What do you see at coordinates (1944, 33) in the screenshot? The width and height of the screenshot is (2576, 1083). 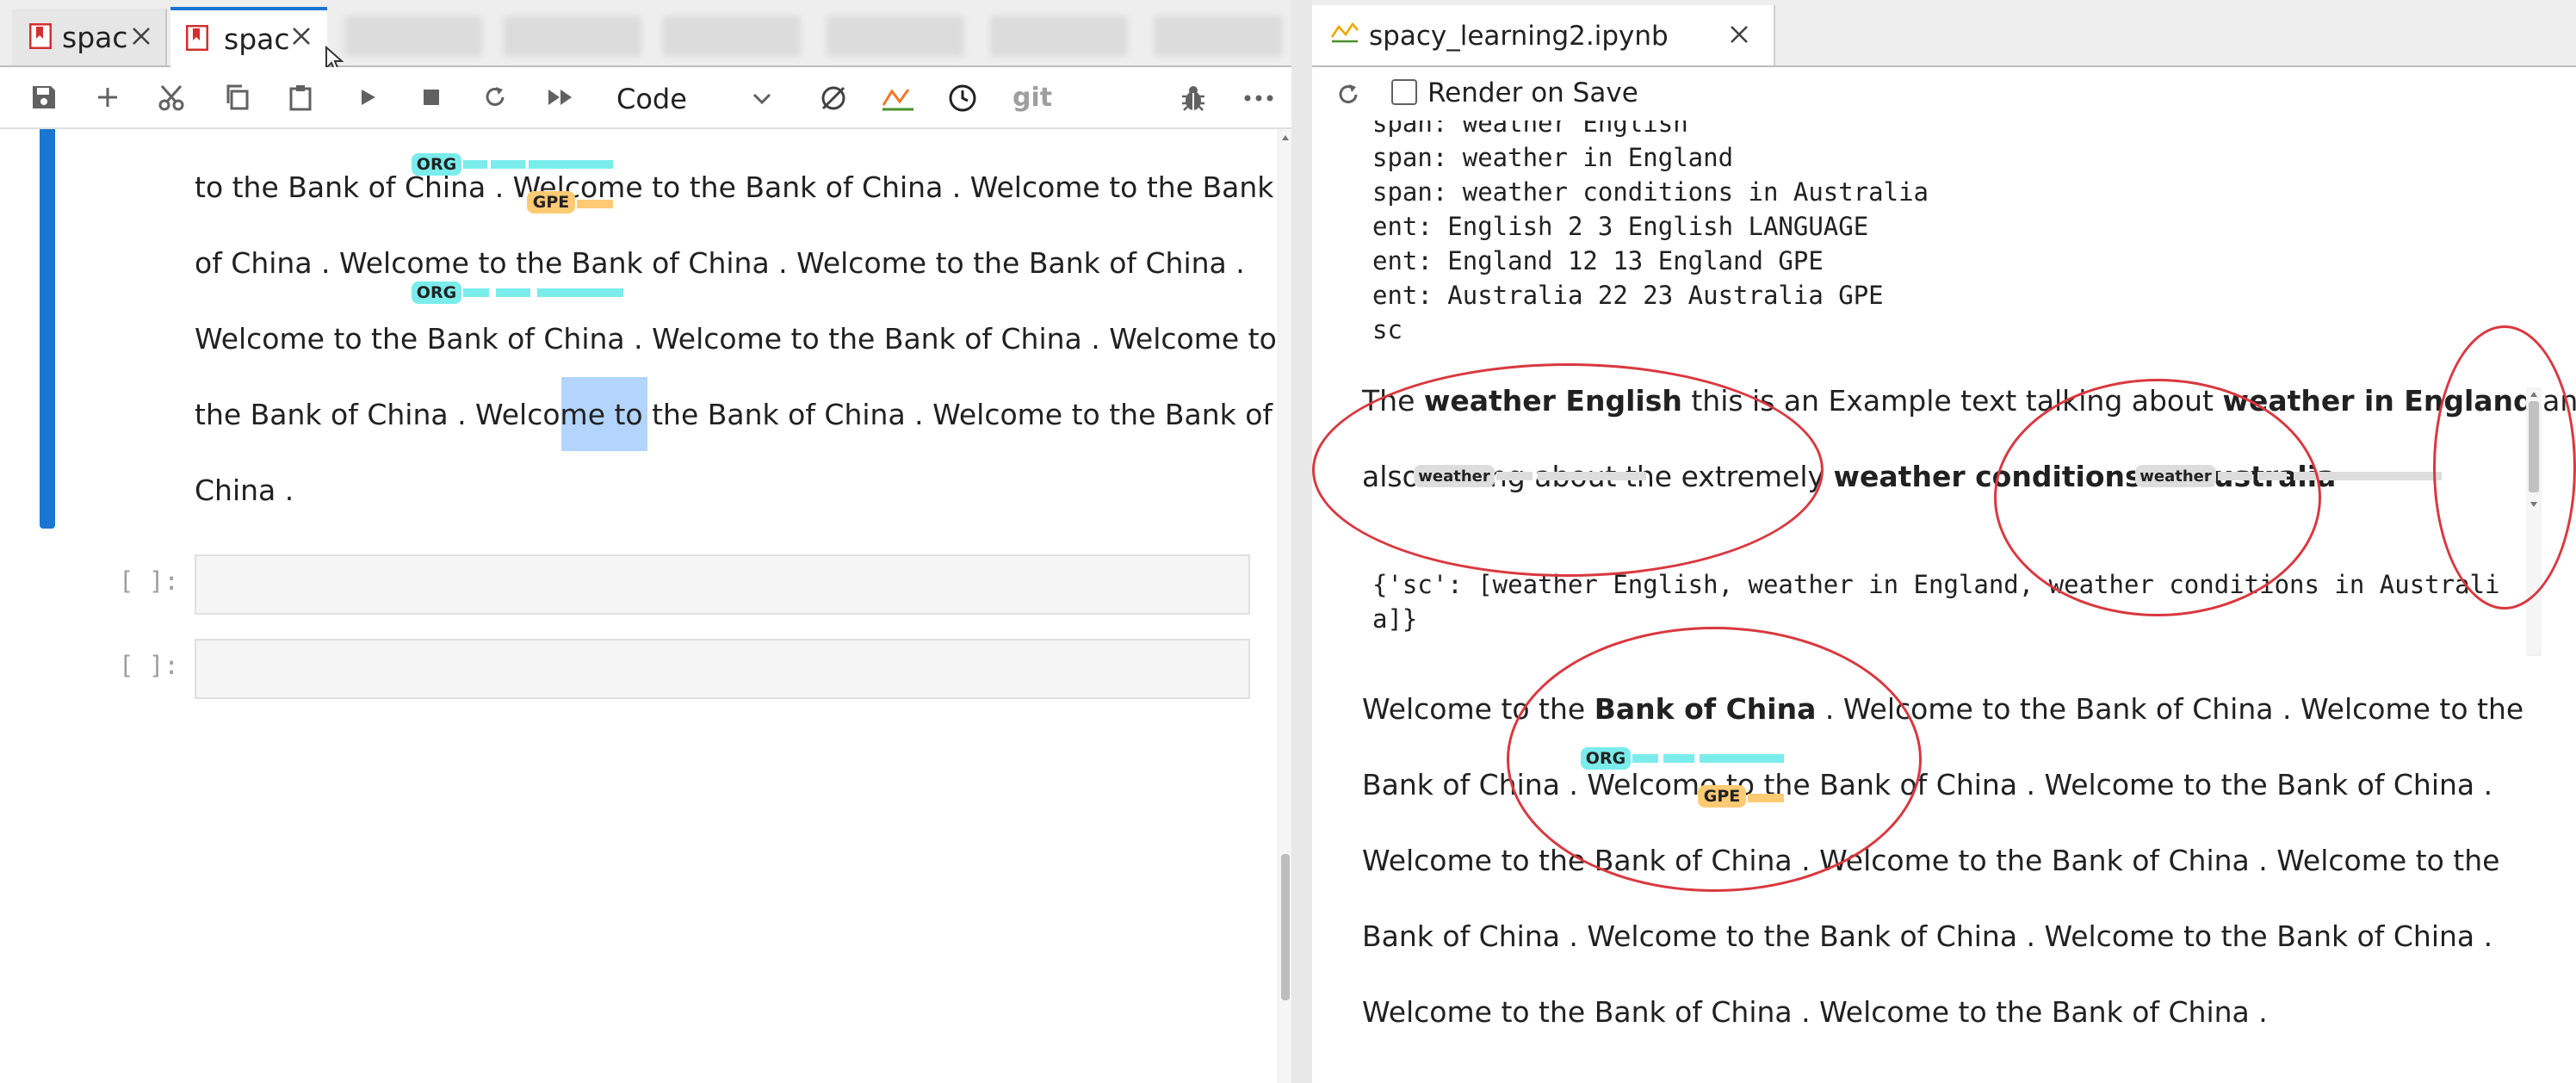 I see `right-tab-bar: spacy_learning2.ipynb` at bounding box center [1944, 33].